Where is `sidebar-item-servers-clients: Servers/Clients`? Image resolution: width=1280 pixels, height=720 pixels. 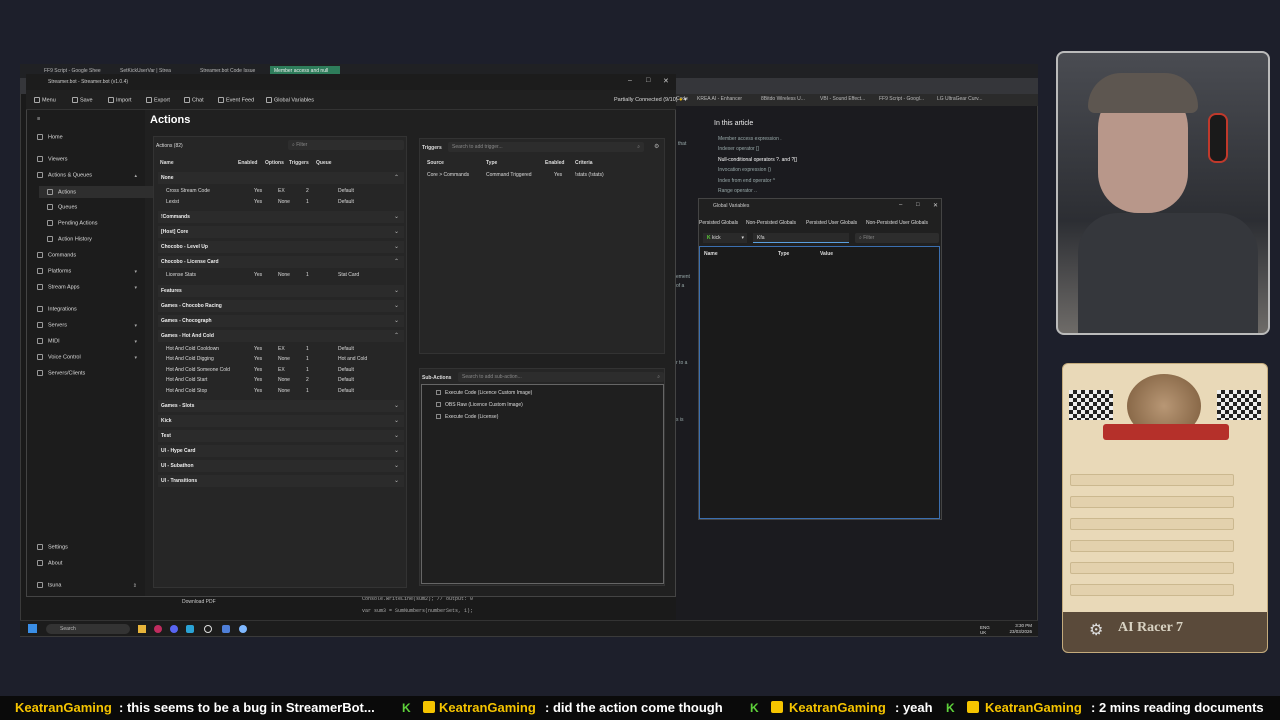
sidebar-item-servers-clients: Servers/Clients is located at coordinates (61, 373).